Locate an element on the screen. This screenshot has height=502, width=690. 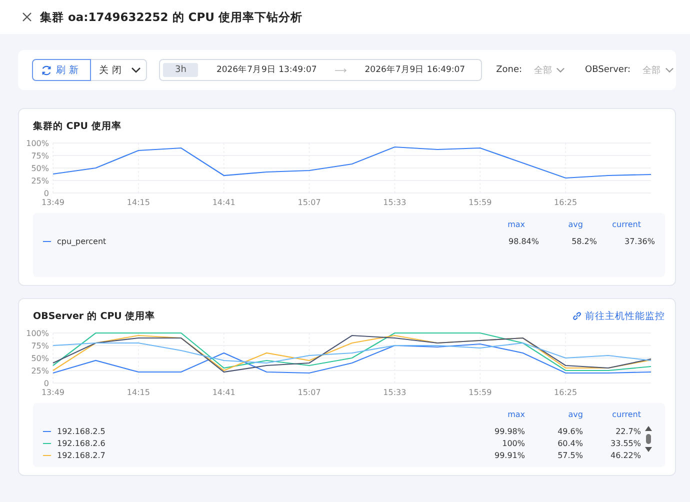
stat-value: 22.7% is located at coordinates (627, 431).